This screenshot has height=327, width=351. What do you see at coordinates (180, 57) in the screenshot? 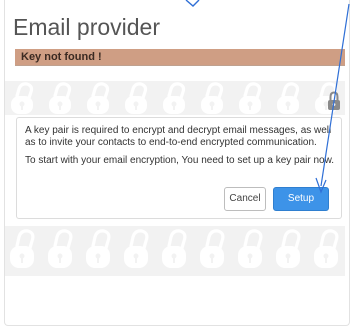
I see `error-banner: Key not found !` at bounding box center [180, 57].